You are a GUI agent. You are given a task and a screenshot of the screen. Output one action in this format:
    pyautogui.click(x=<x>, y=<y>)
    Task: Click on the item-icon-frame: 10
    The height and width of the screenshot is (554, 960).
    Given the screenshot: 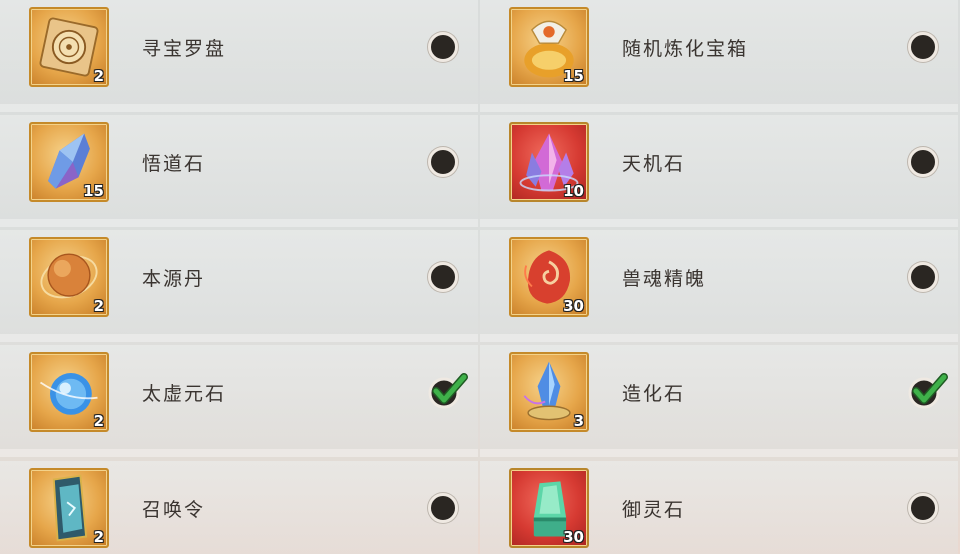 What is the action you would take?
    pyautogui.click(x=549, y=162)
    